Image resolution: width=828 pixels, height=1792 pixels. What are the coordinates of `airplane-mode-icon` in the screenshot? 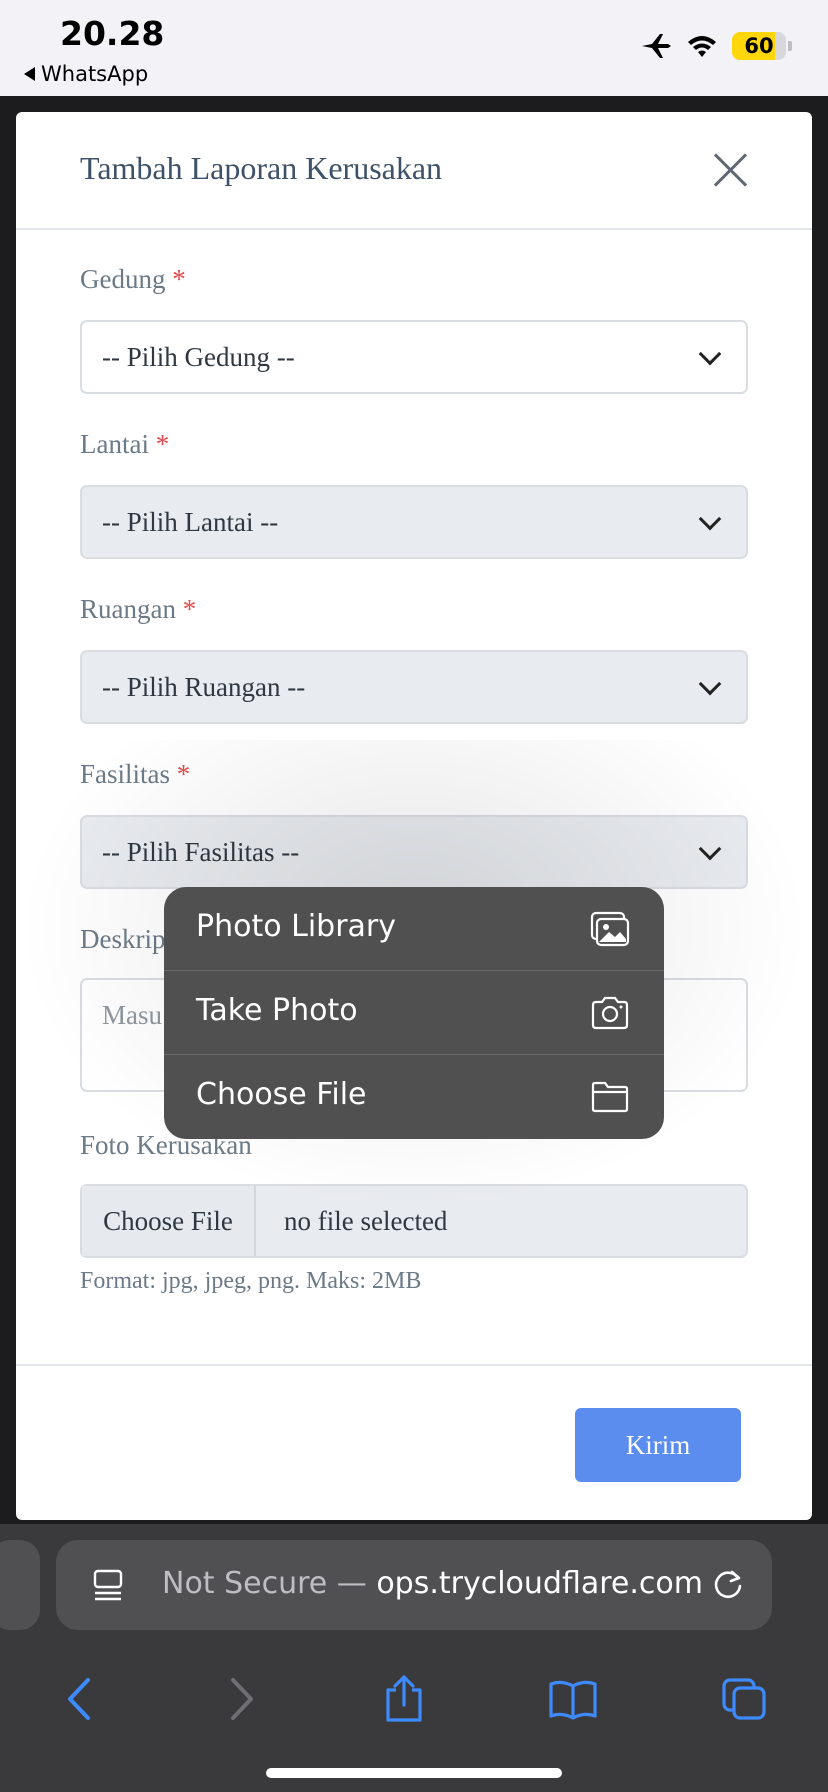 It's located at (656, 46).